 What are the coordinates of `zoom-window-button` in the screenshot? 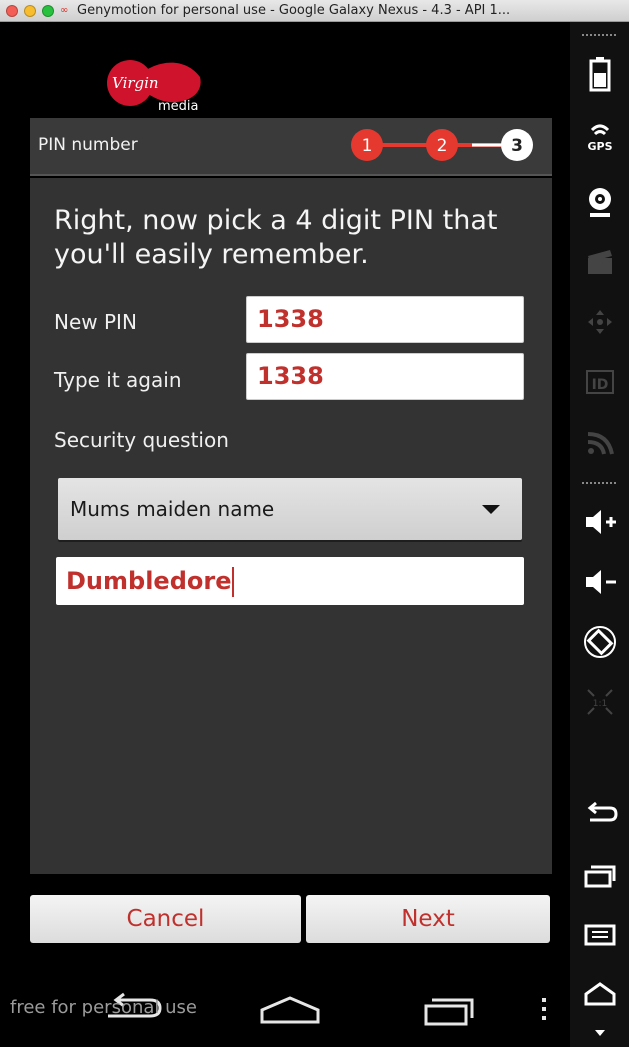 It's located at (48, 10).